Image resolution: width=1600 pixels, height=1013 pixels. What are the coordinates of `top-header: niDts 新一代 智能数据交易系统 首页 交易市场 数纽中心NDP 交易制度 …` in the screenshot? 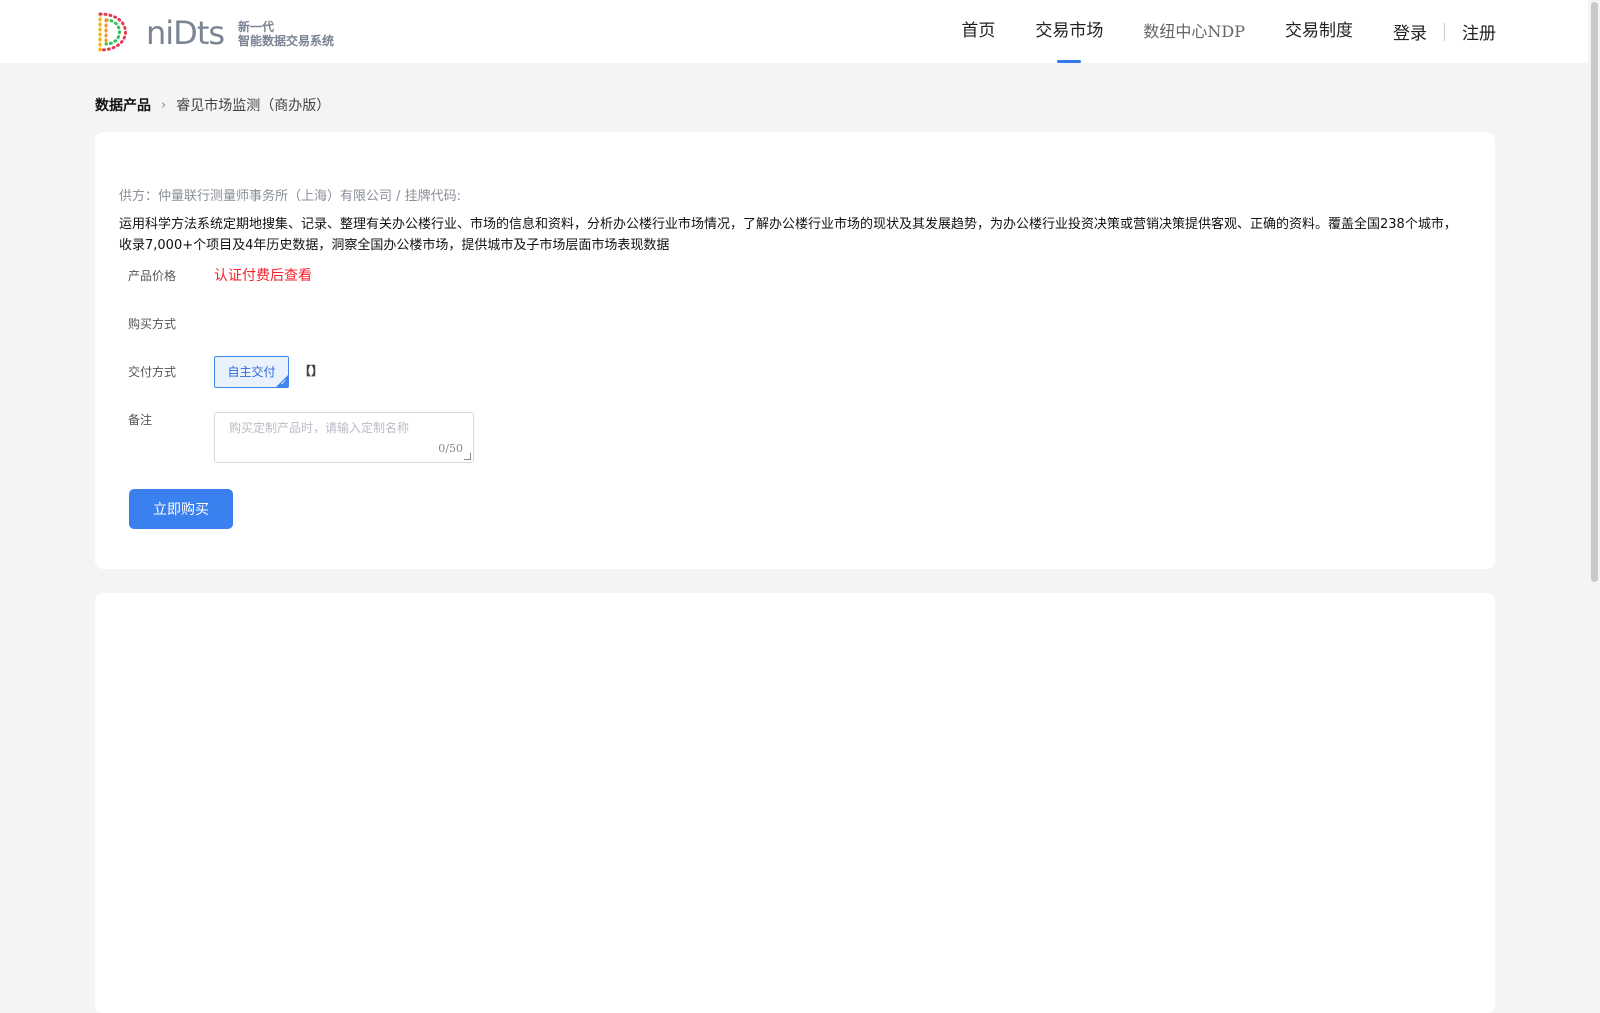 It's located at (800, 31).